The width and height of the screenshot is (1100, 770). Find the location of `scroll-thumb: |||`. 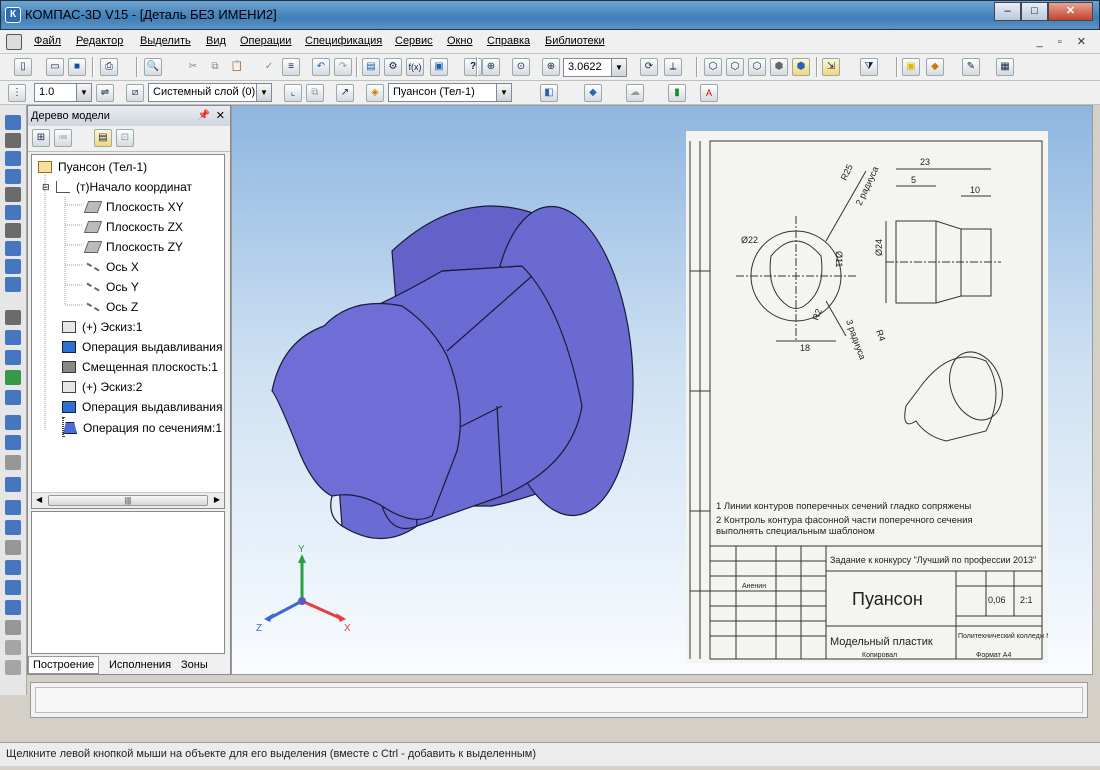

scroll-thumb: ||| is located at coordinates (128, 500).